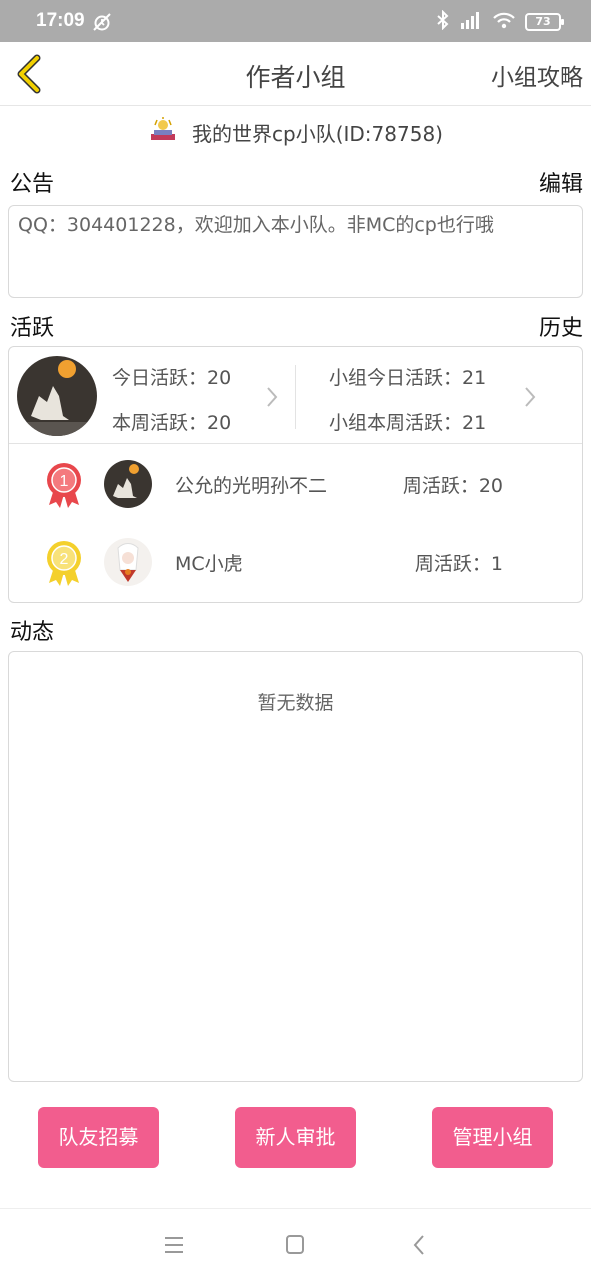 The height and width of the screenshot is (1280, 591). I want to click on alarm-off-icon, so click(102, 24).